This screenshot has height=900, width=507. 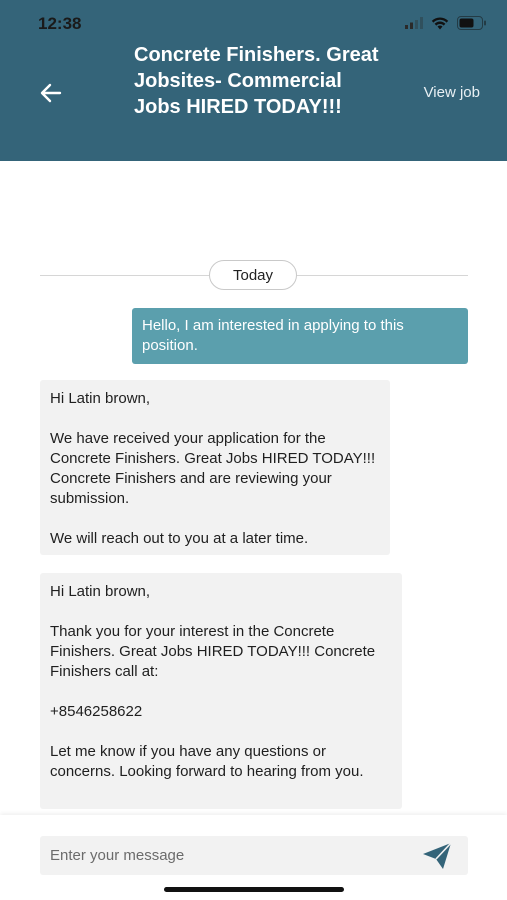 What do you see at coordinates (452, 92) in the screenshot?
I see `view-job-link: View job` at bounding box center [452, 92].